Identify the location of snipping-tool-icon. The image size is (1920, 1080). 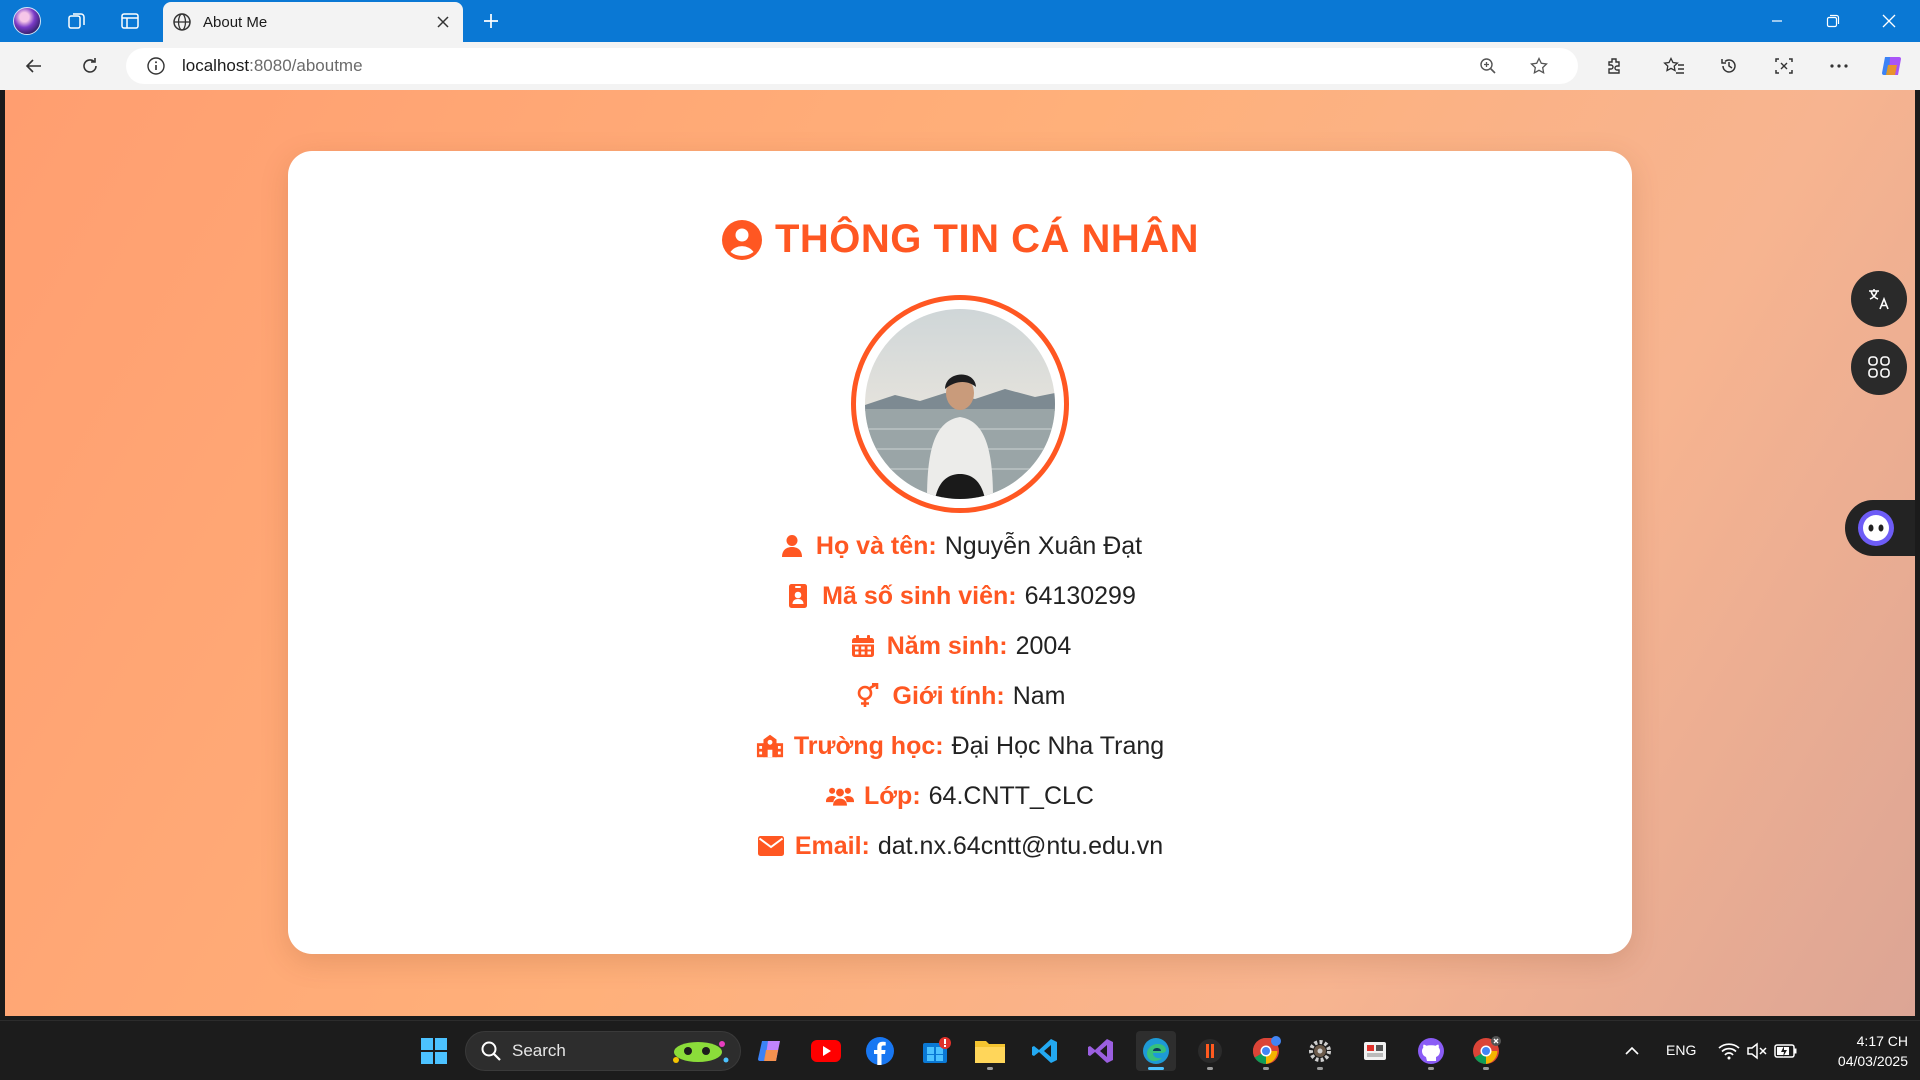
(1375, 1051).